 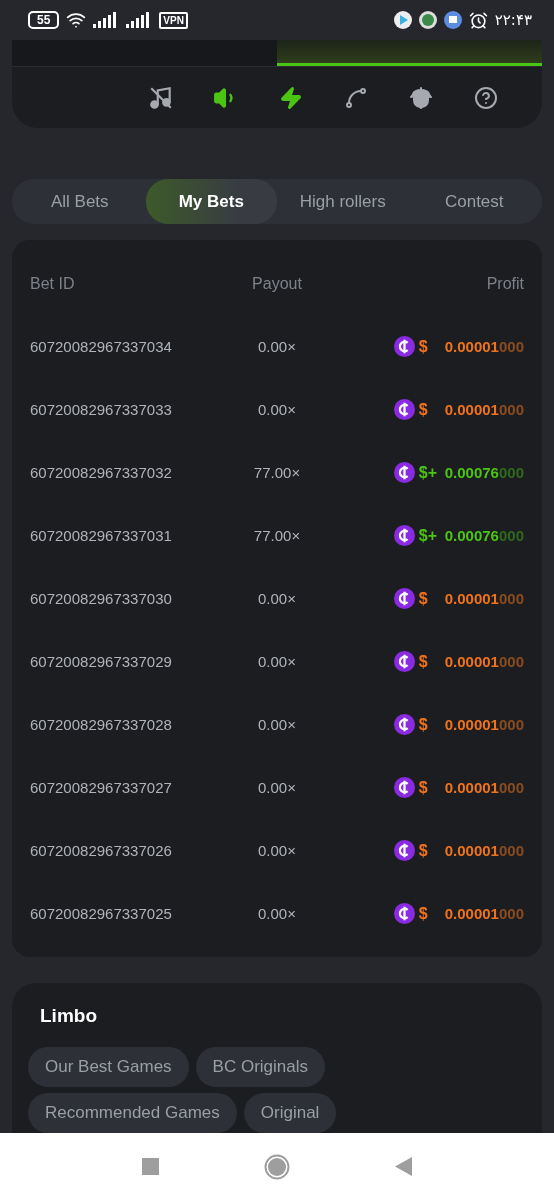 I want to click on music-off-icon, so click(x=160, y=97).